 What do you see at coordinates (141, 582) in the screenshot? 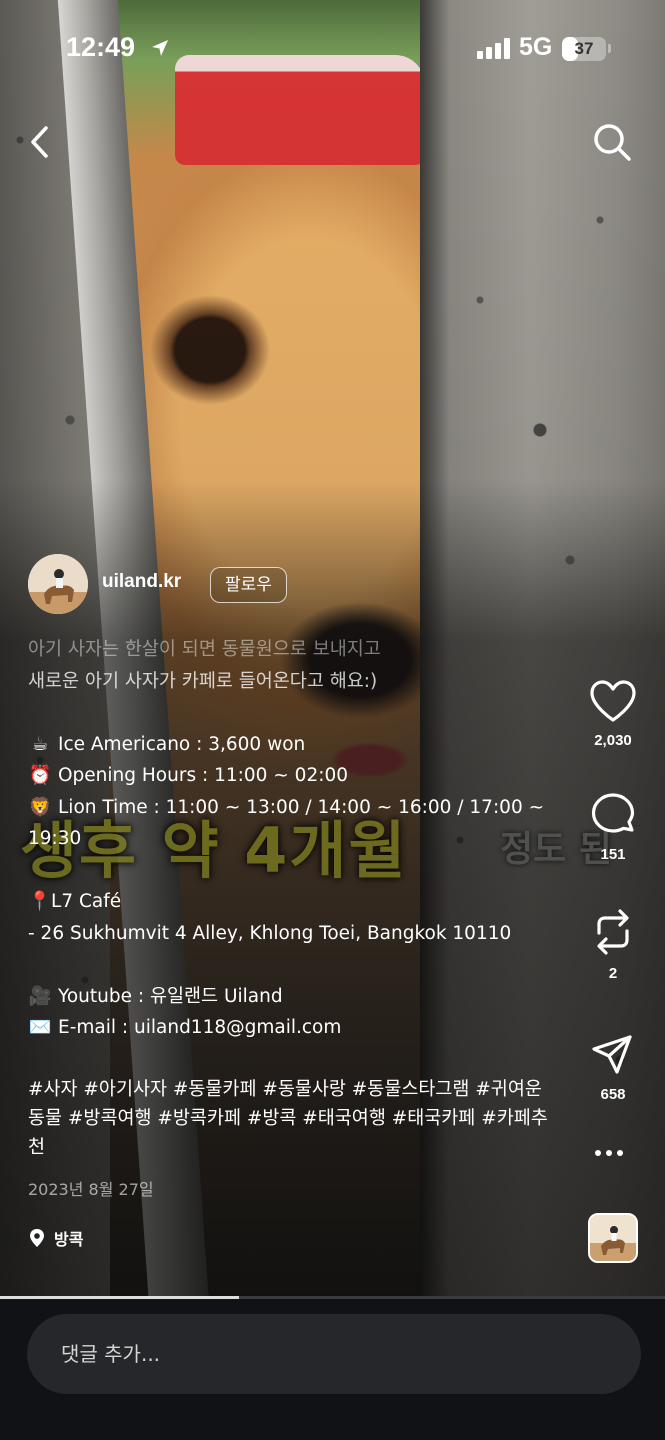
I see `author-username: uiland.kr` at bounding box center [141, 582].